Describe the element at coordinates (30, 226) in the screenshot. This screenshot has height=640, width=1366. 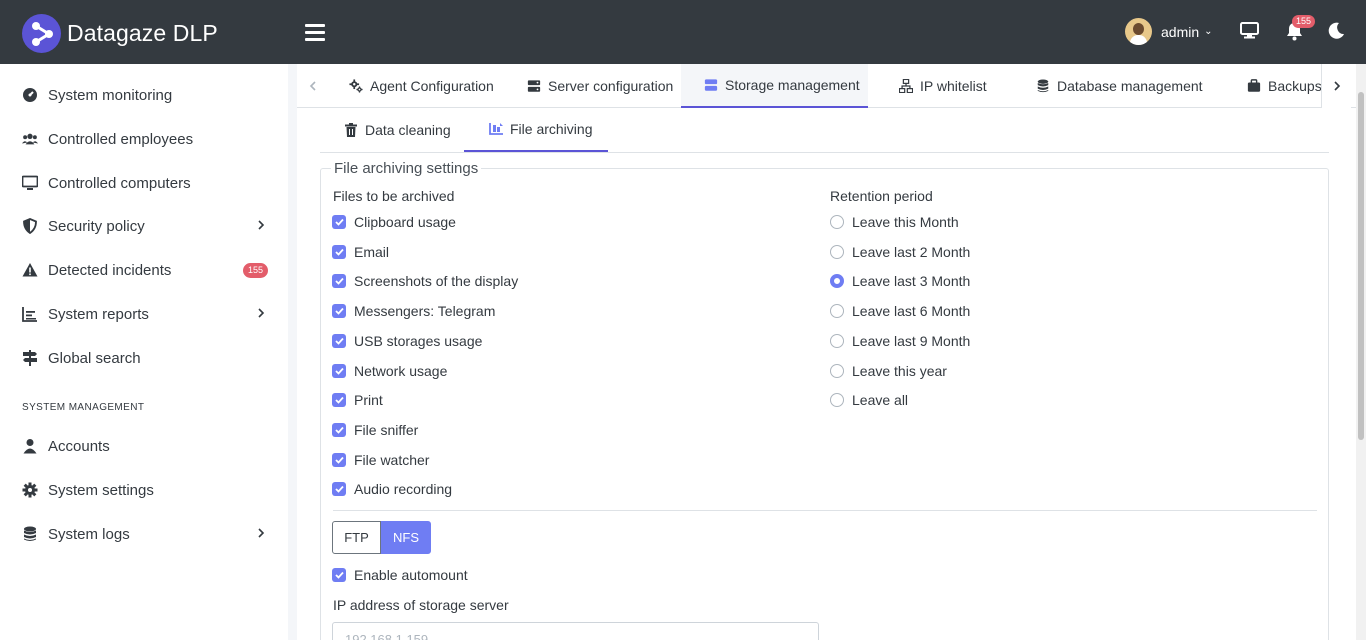
I see `shield-icon` at that location.